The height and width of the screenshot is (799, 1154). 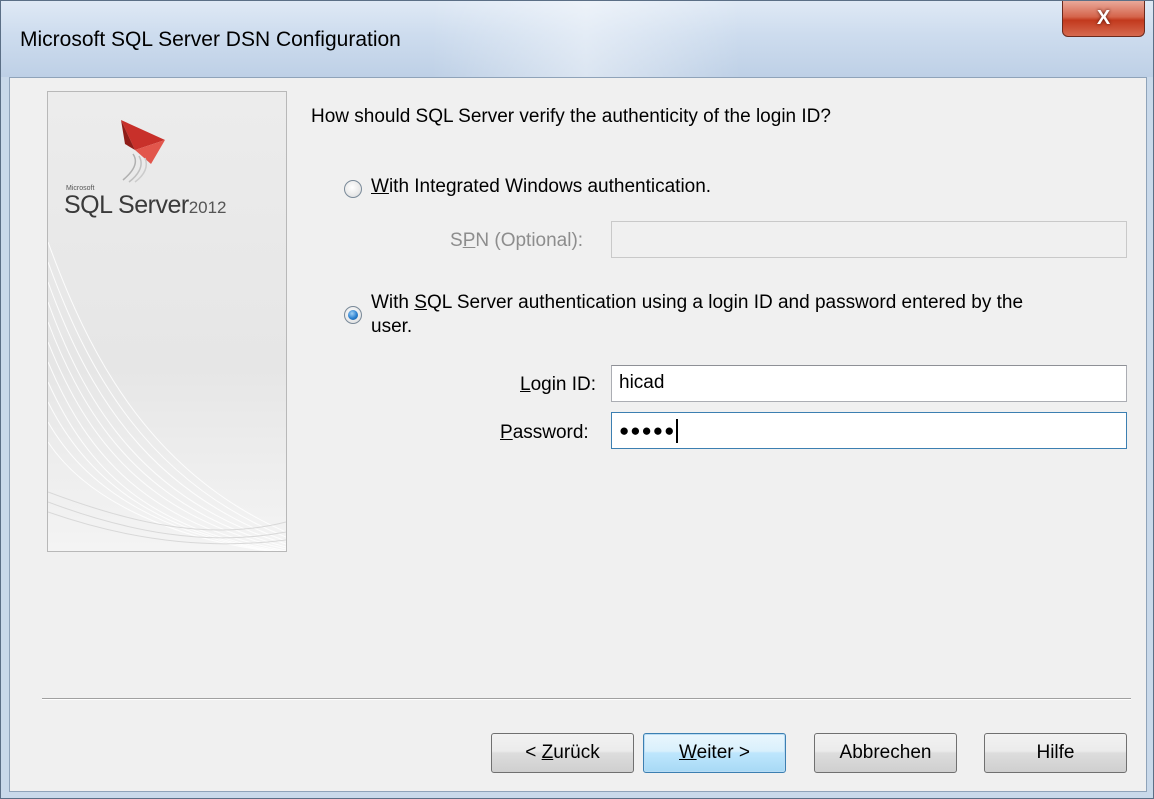 What do you see at coordinates (586, 39) in the screenshot?
I see `title-bar-glow` at bounding box center [586, 39].